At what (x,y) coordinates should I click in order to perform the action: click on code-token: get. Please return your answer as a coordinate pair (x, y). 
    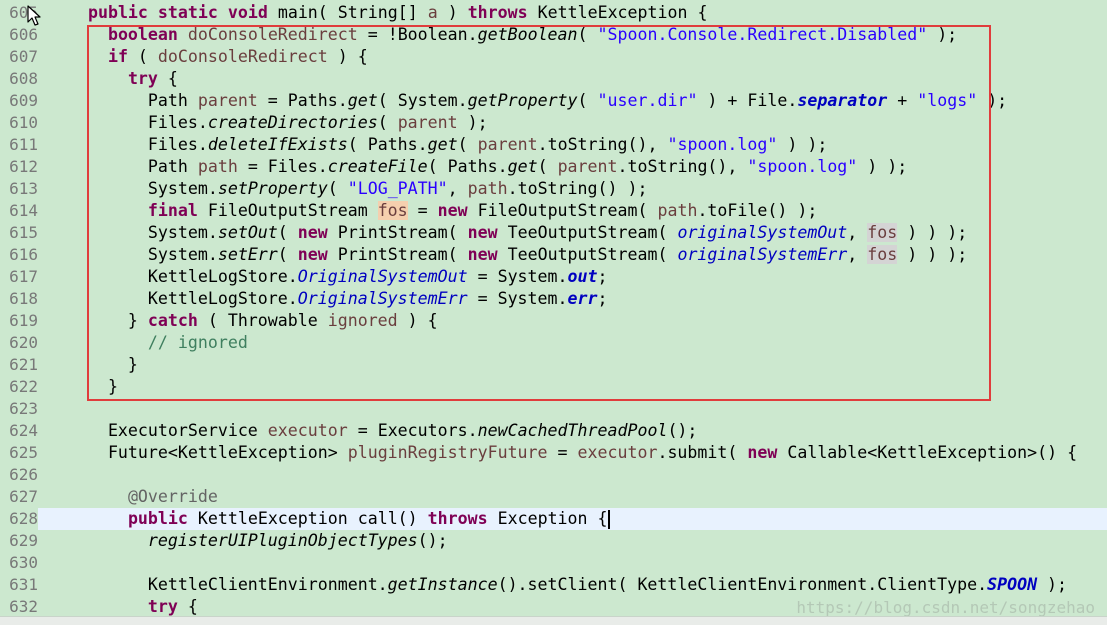
    Looking at the image, I should click on (362, 100).